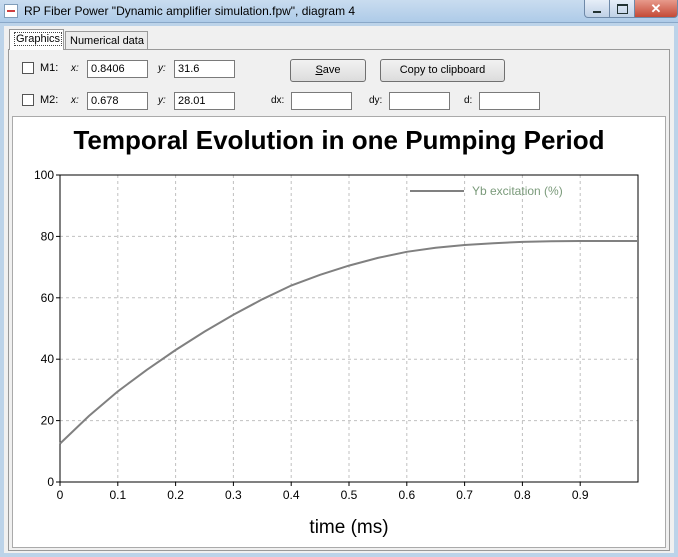 This screenshot has width=678, height=557. Describe the element at coordinates (321, 101) in the screenshot. I see `dx-field` at that location.